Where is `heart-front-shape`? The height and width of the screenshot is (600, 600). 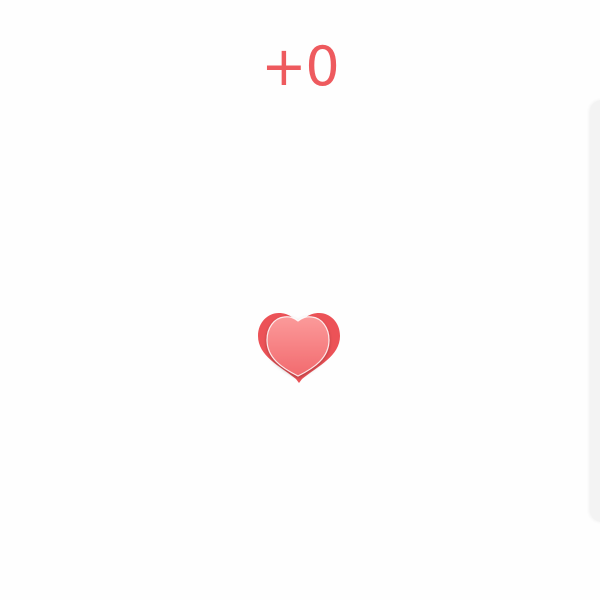 heart-front-shape is located at coordinates (298, 346).